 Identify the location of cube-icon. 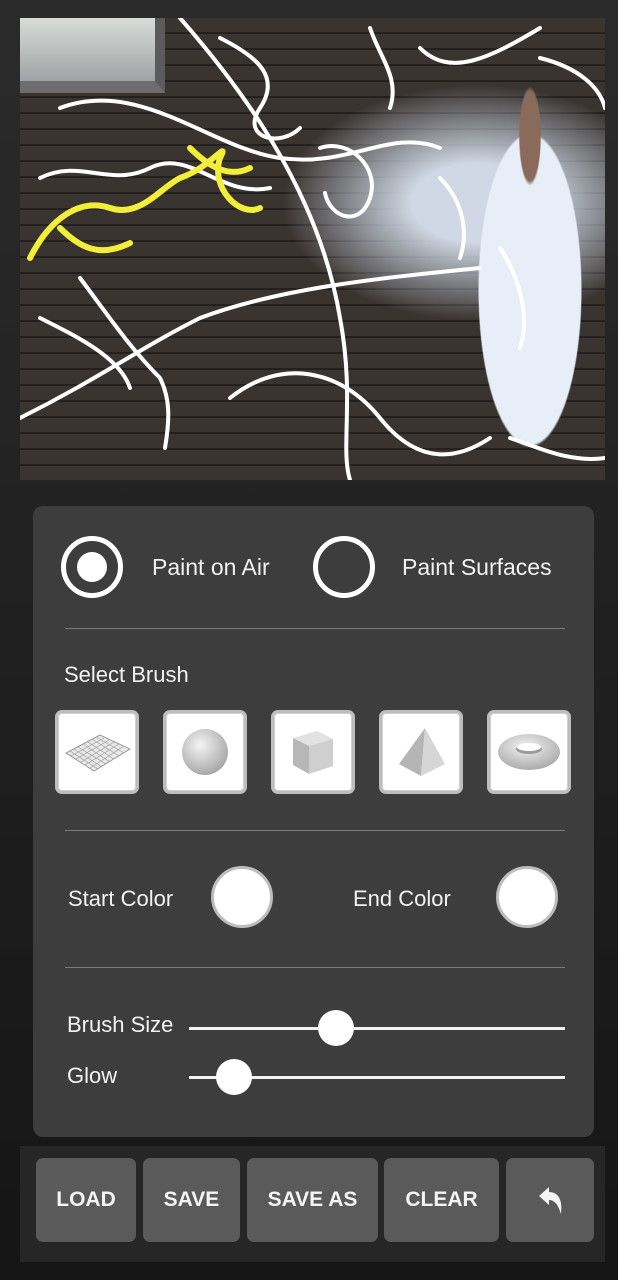
(313, 752).